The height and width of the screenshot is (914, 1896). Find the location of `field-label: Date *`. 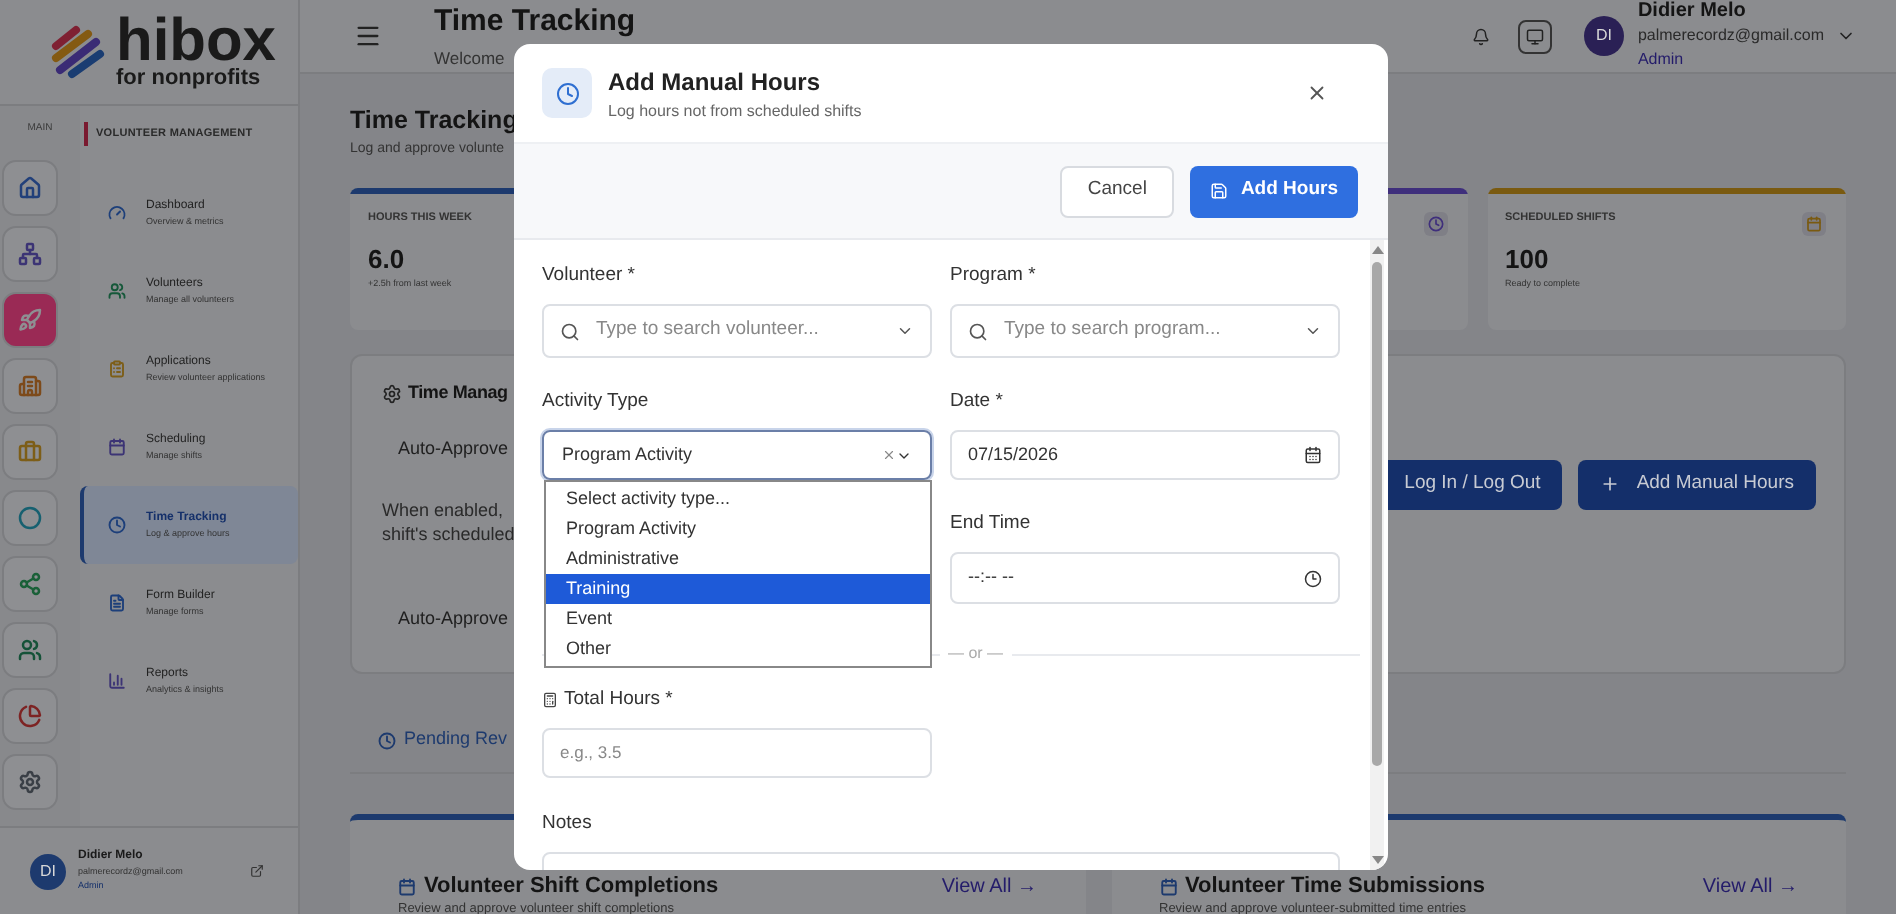

field-label: Date * is located at coordinates (976, 401).